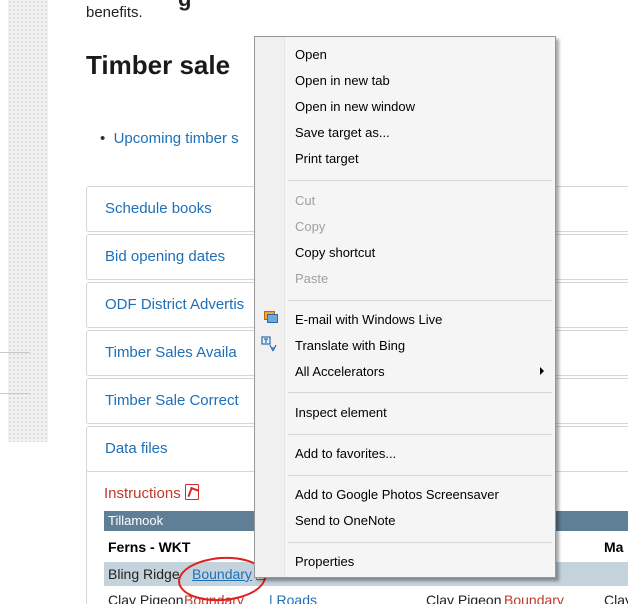 The width and height of the screenshot is (628, 604). What do you see at coordinates (614, 547) in the screenshot?
I see `table-cell: Ma` at bounding box center [614, 547].